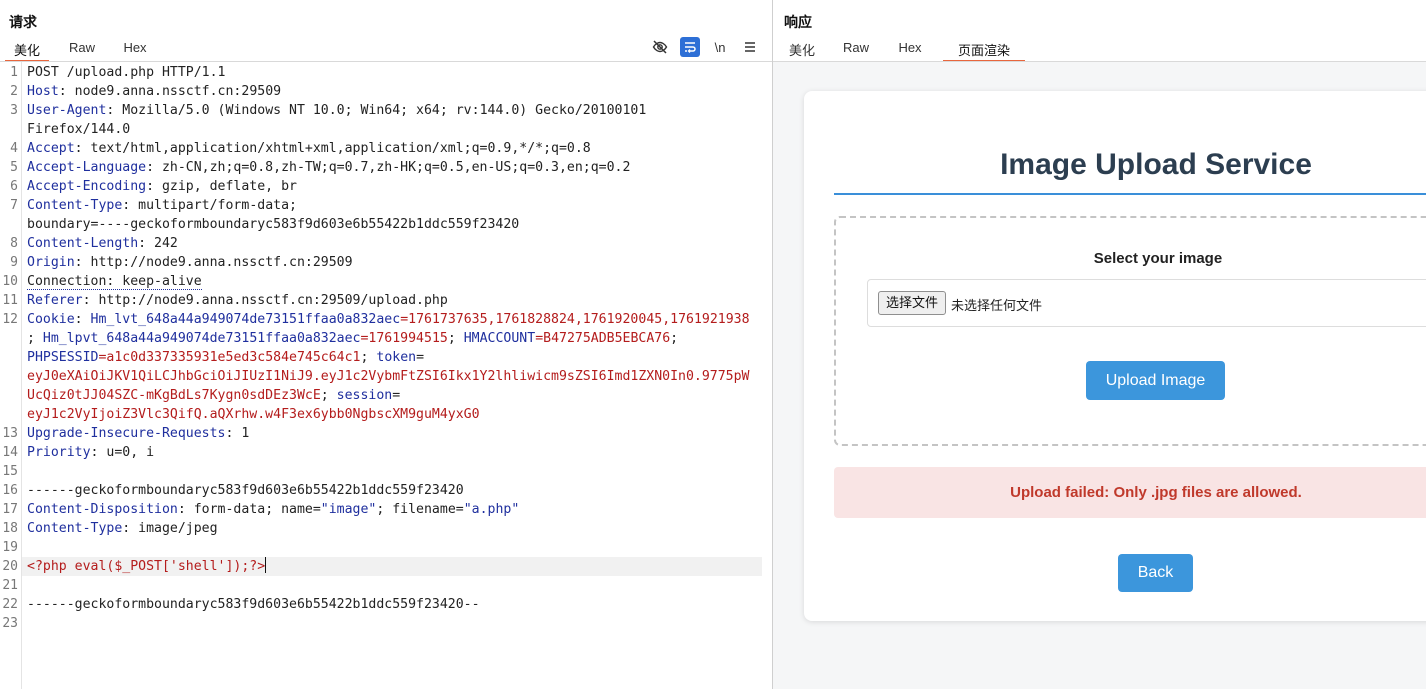 This screenshot has height=689, width=1426. Describe the element at coordinates (122, 452) in the screenshot. I see `code-text: : u=0, i` at that location.